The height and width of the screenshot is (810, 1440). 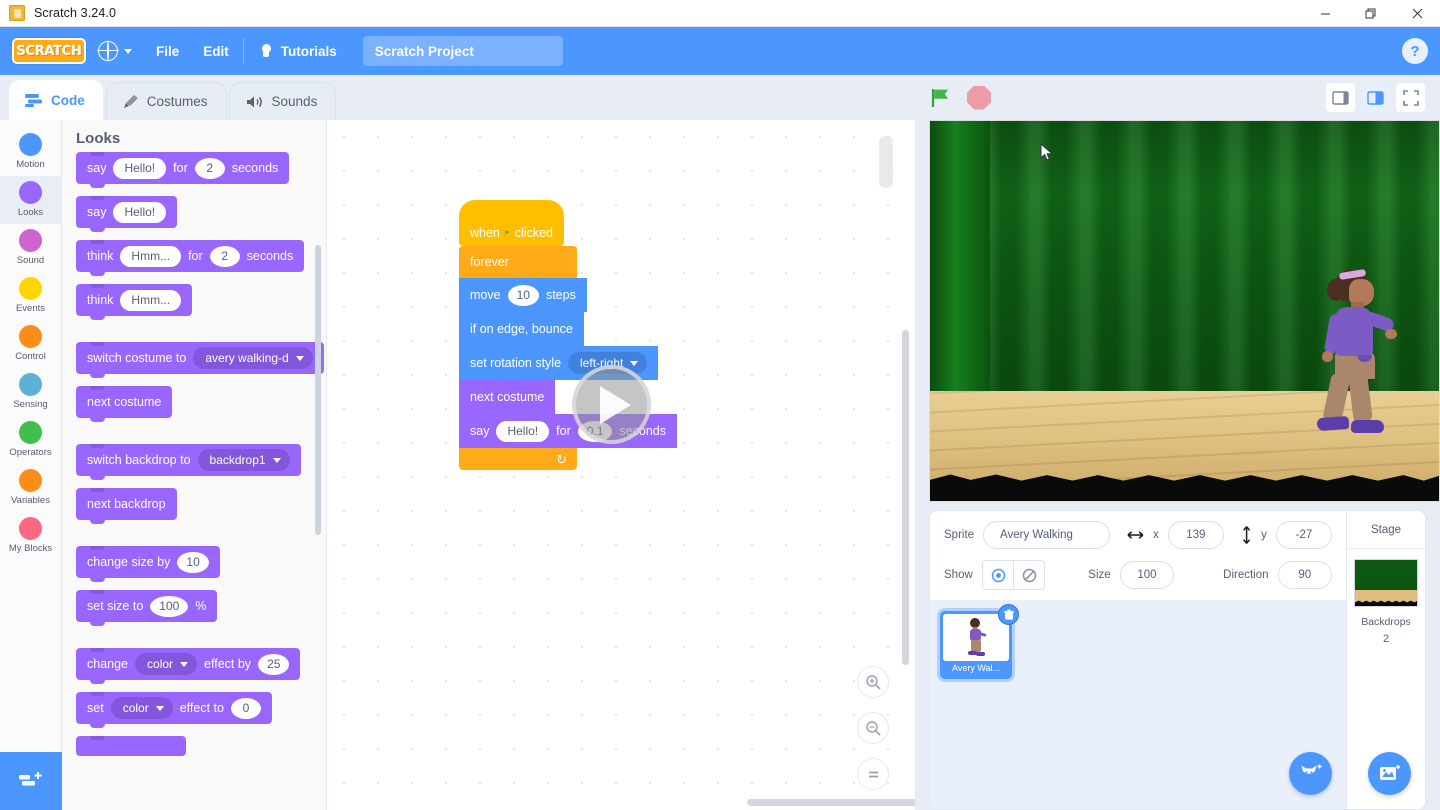 What do you see at coordinates (1195, 535) in the screenshot?
I see `sprite-x-input: 139` at bounding box center [1195, 535].